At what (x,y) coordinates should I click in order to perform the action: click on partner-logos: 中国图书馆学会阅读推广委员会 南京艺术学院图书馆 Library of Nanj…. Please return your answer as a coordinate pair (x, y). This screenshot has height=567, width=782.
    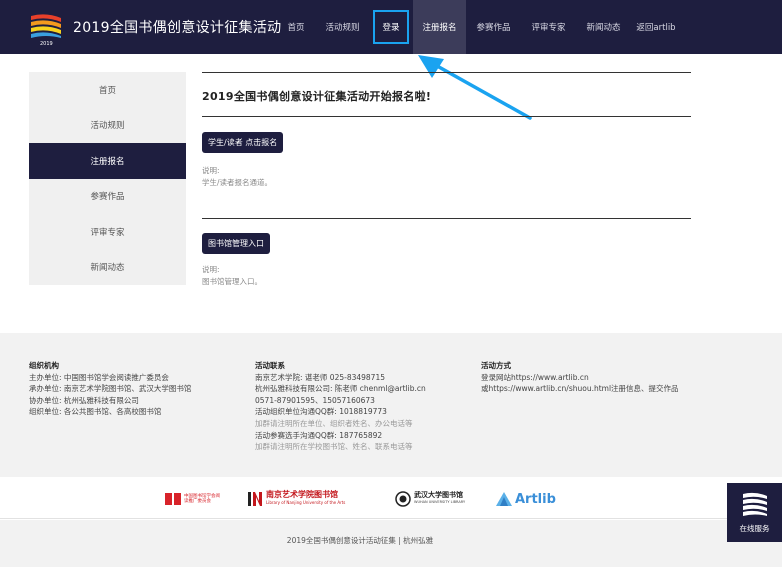
    Looking at the image, I should click on (391, 498).